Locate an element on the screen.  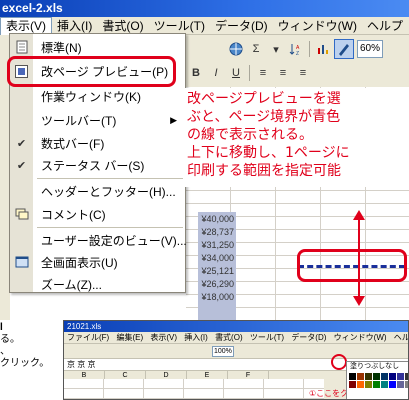
menu-data: データ(D) is located at coordinates (241, 26).